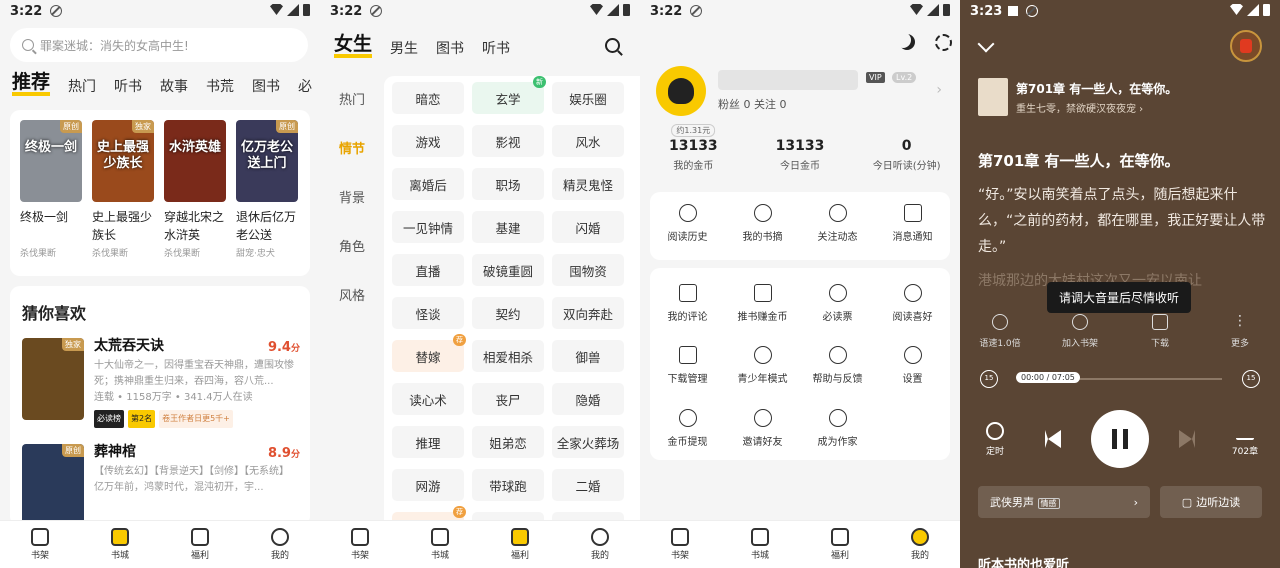 This screenshot has width=1280, height=568. Describe the element at coordinates (588, 98) in the screenshot. I see `tag-cell: 娱乐圈` at that location.